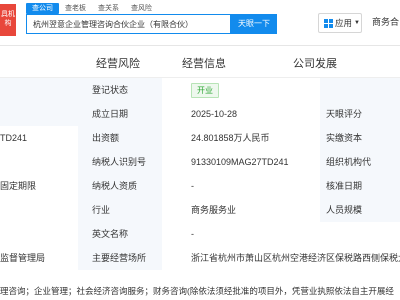  I want to click on field-value: 24.801858万人民币, so click(241, 138).